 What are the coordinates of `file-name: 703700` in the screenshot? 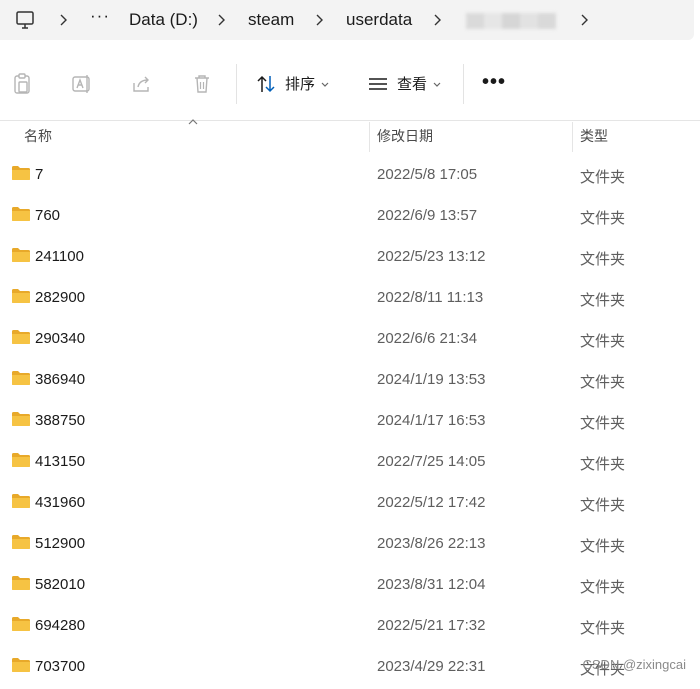 It's located at (60, 666).